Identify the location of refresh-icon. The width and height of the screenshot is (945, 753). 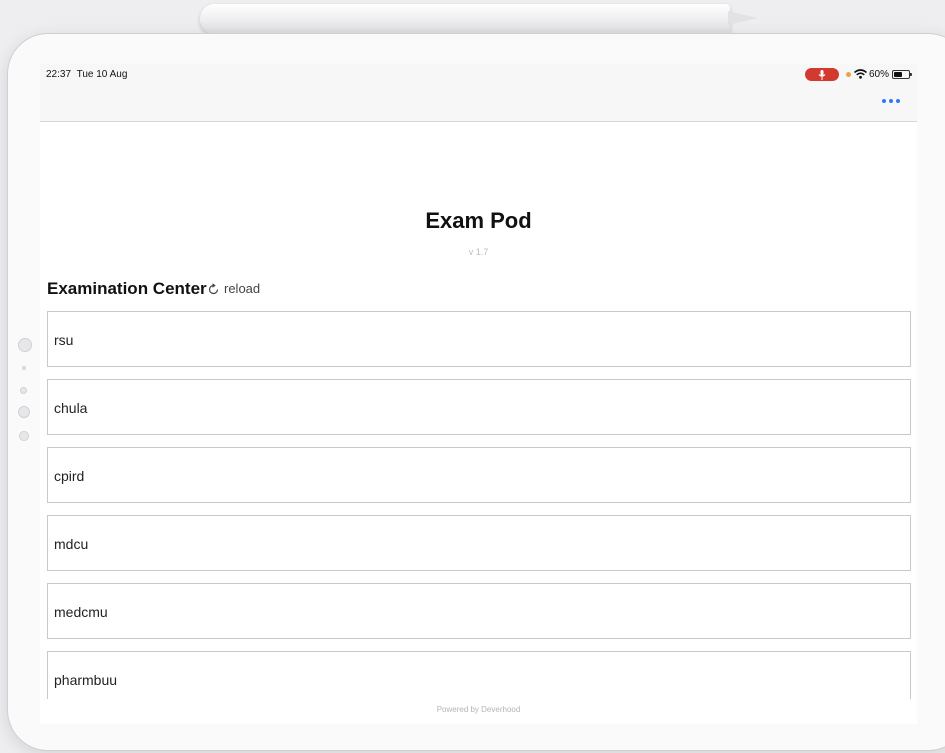
(213, 289).